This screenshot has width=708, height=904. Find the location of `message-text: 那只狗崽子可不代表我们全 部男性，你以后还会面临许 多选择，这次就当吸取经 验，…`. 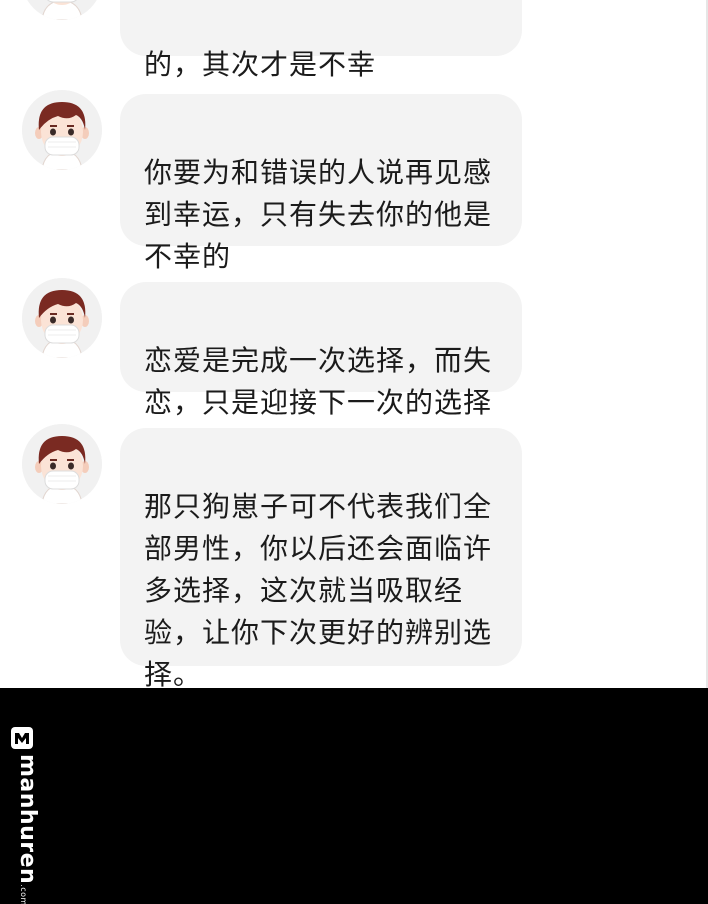

message-text: 那只狗崽子可不代表我们全 部男性，你以后还会面临许 多选择，这次就当吸取经 验，… is located at coordinates (318, 590).